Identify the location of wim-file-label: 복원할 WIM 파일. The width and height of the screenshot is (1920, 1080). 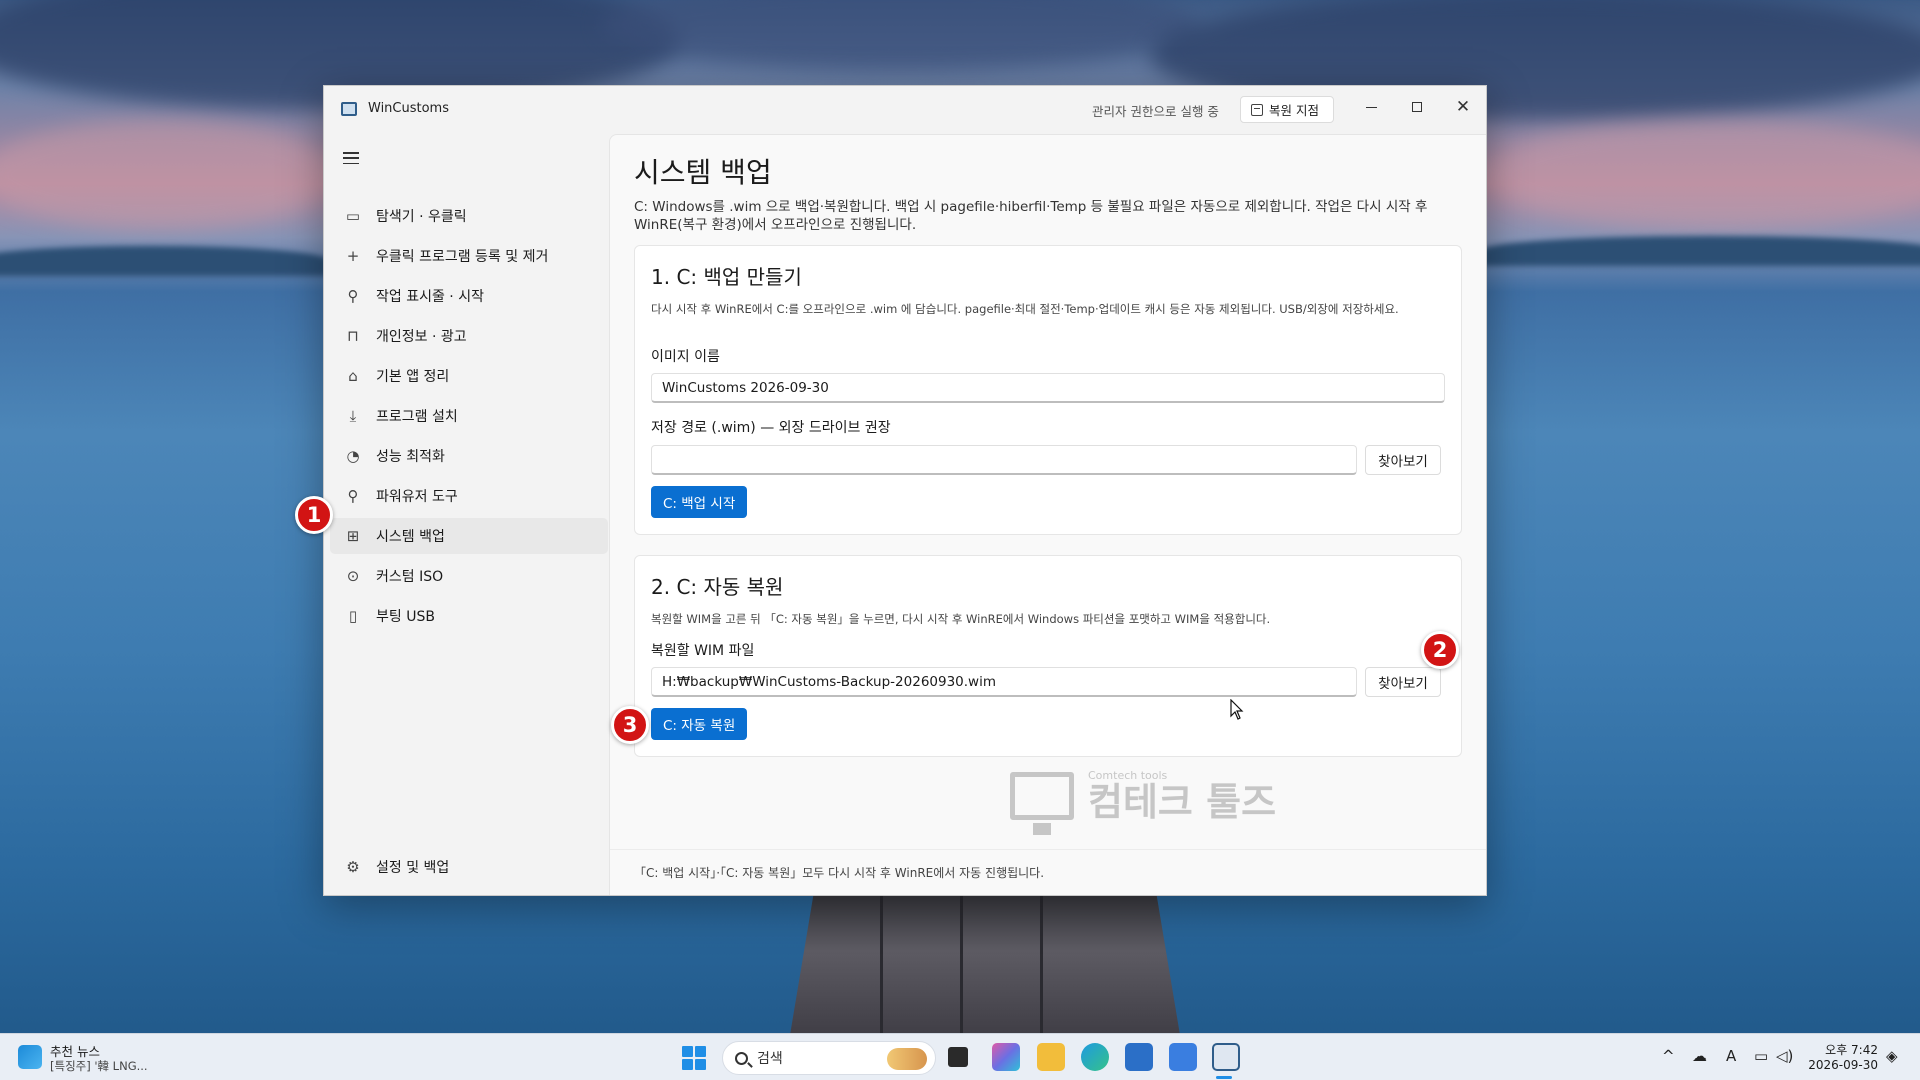
(703, 651).